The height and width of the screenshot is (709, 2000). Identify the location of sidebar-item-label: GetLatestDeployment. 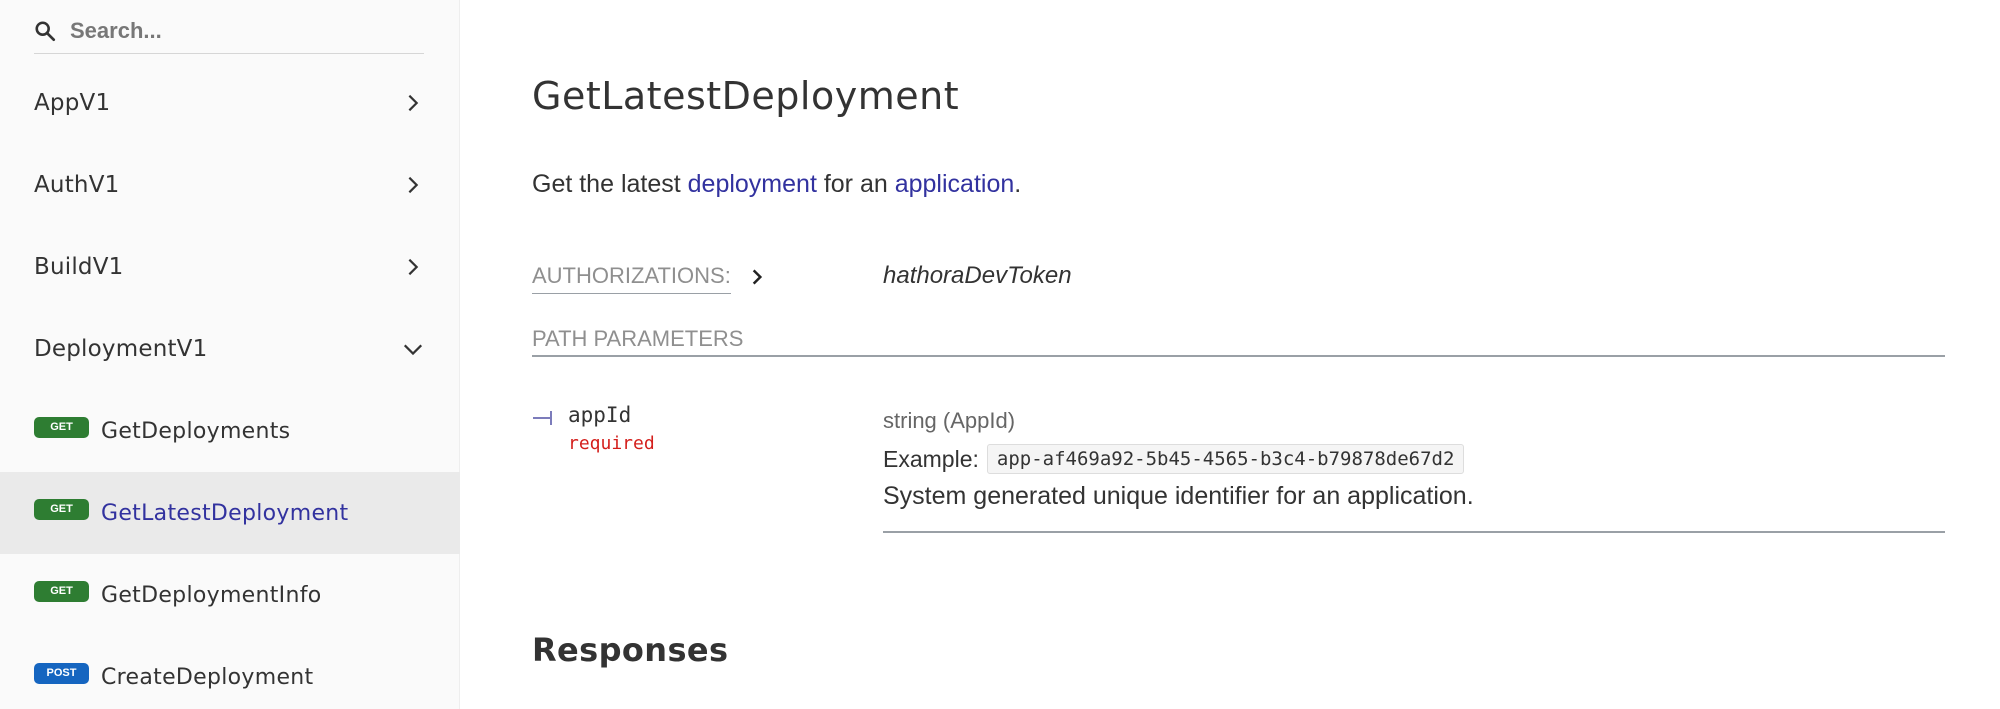
(225, 513).